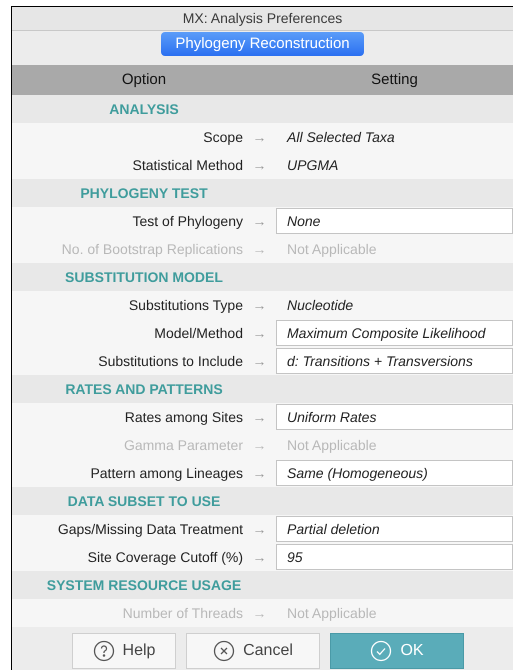 The width and height of the screenshot is (513, 670). Describe the element at coordinates (182, 445) in the screenshot. I see `option-label: Gamma Parameter` at that location.